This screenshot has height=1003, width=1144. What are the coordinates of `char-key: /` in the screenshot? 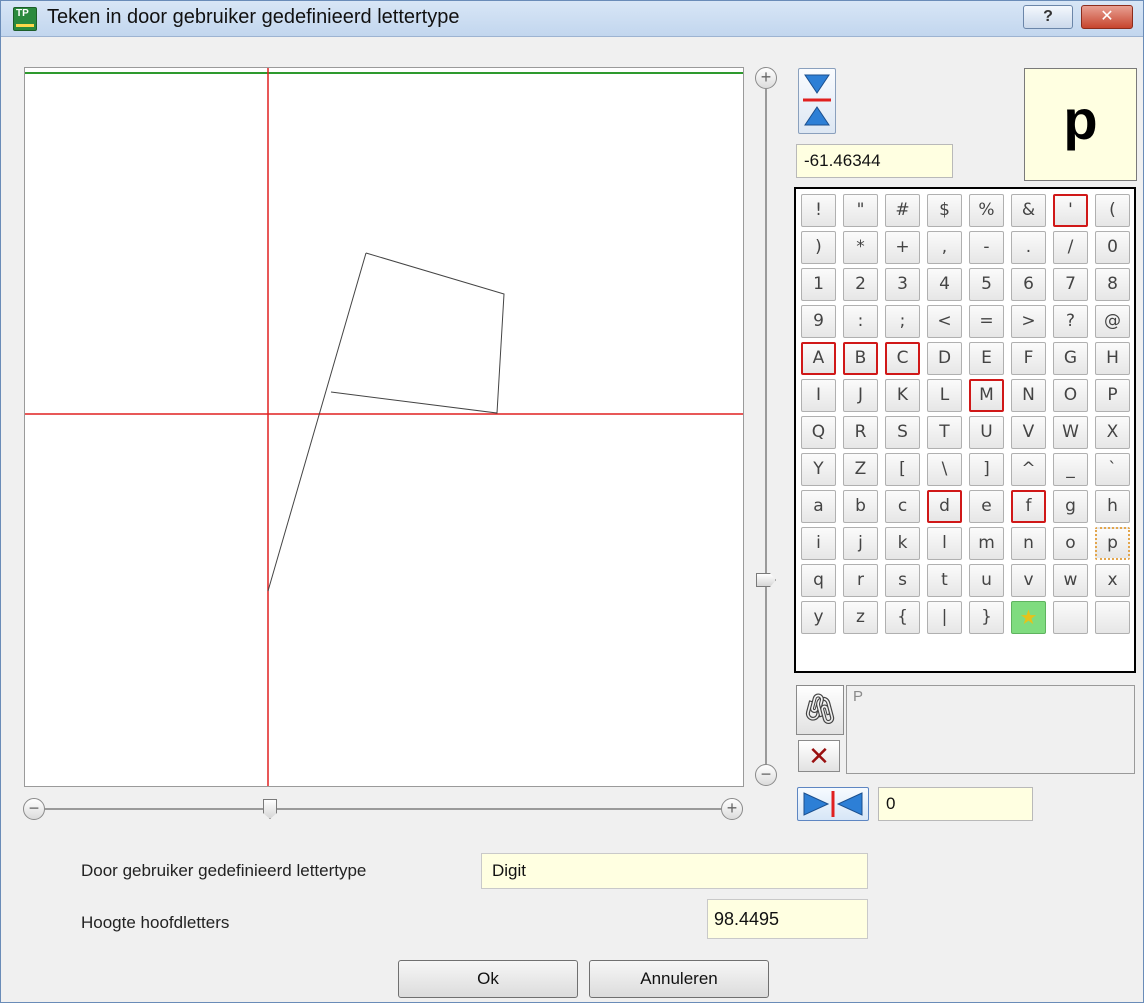 It's located at (1070, 247).